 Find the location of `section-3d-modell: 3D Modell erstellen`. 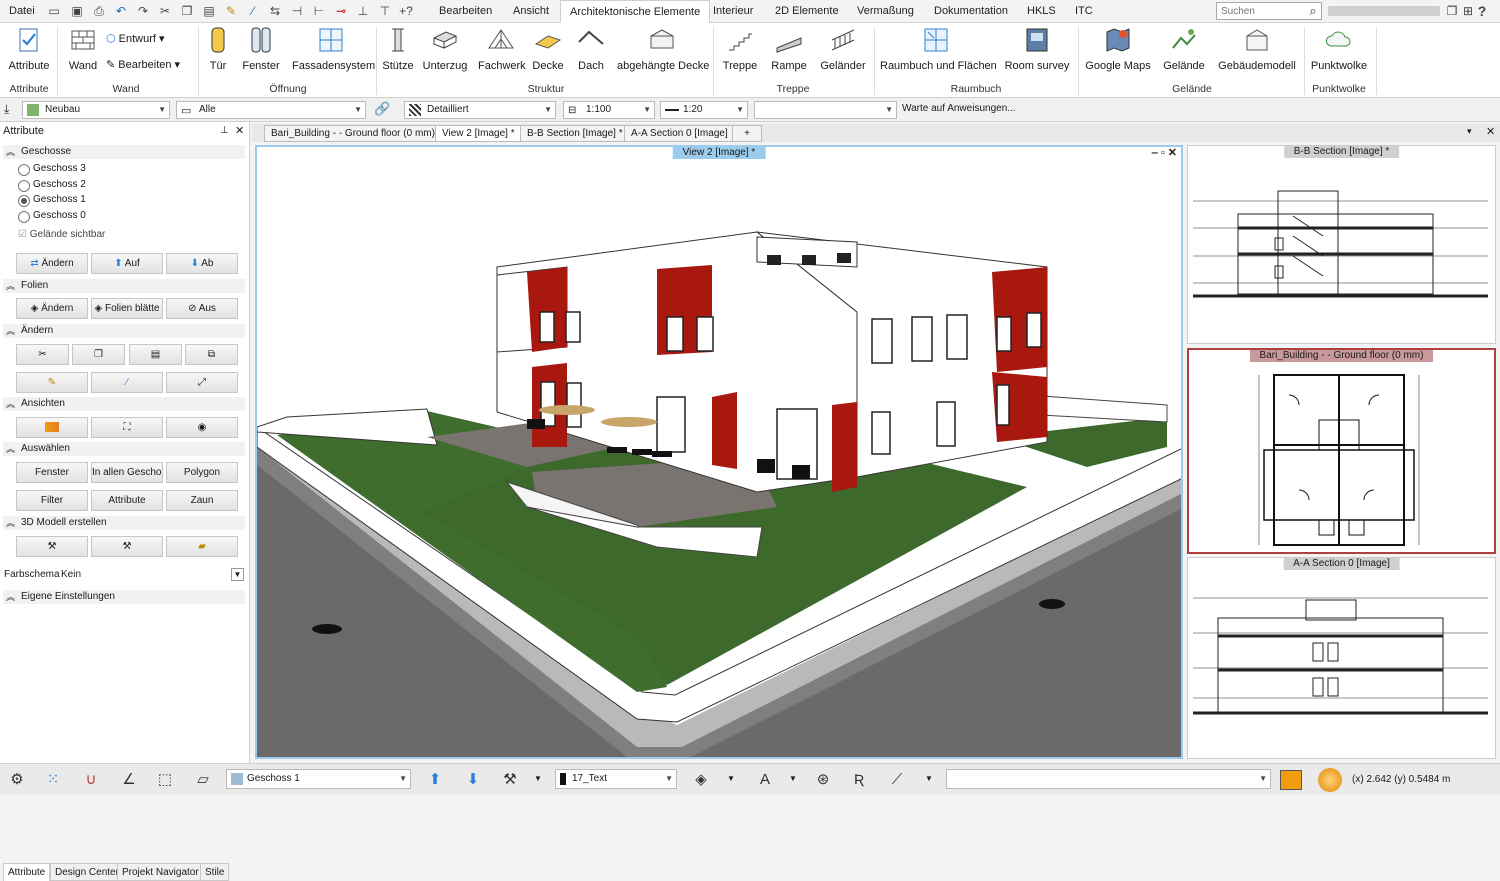

section-3d-modell: 3D Modell erstellen is located at coordinates (124, 523).